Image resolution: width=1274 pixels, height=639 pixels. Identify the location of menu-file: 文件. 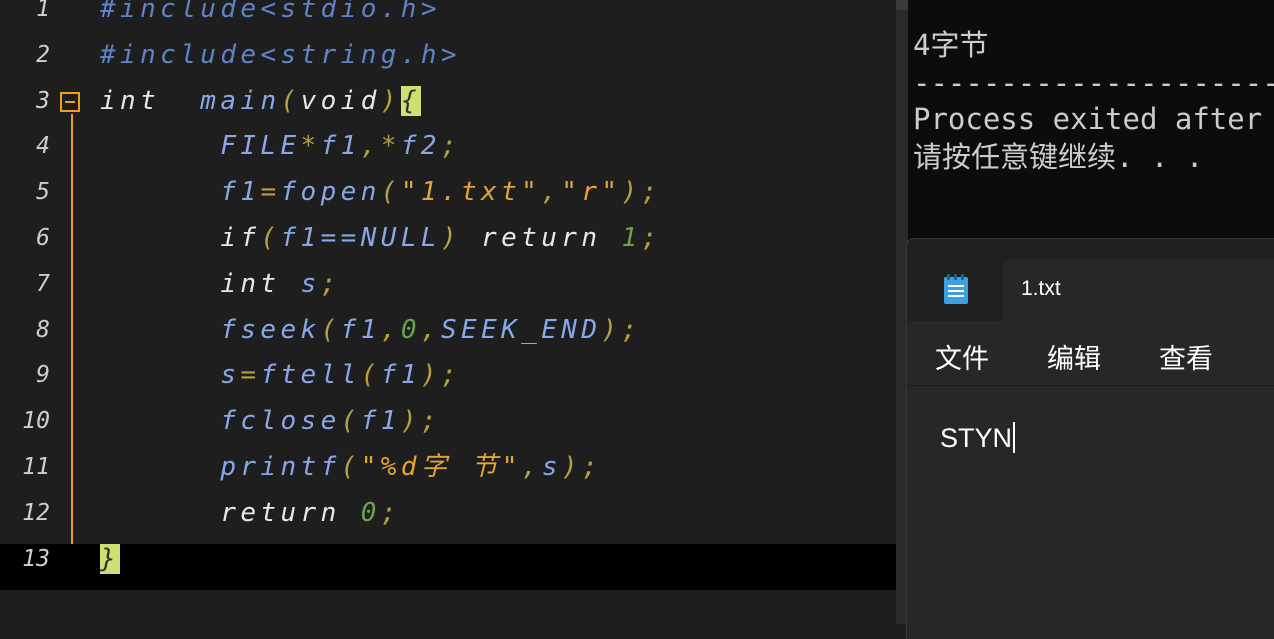
(962, 356).